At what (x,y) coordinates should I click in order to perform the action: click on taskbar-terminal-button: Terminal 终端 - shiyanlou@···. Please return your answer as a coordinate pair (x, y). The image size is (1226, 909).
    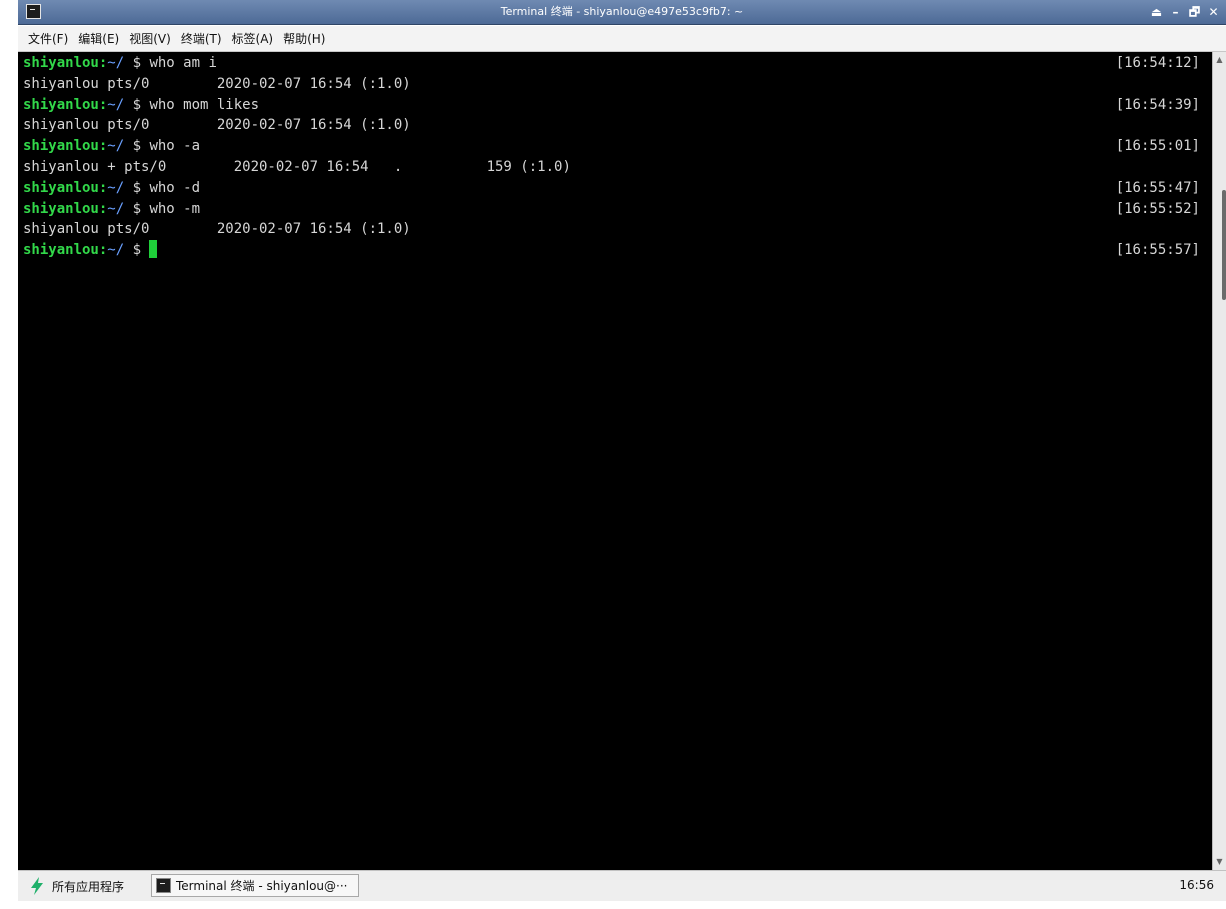
    Looking at the image, I should click on (255, 885).